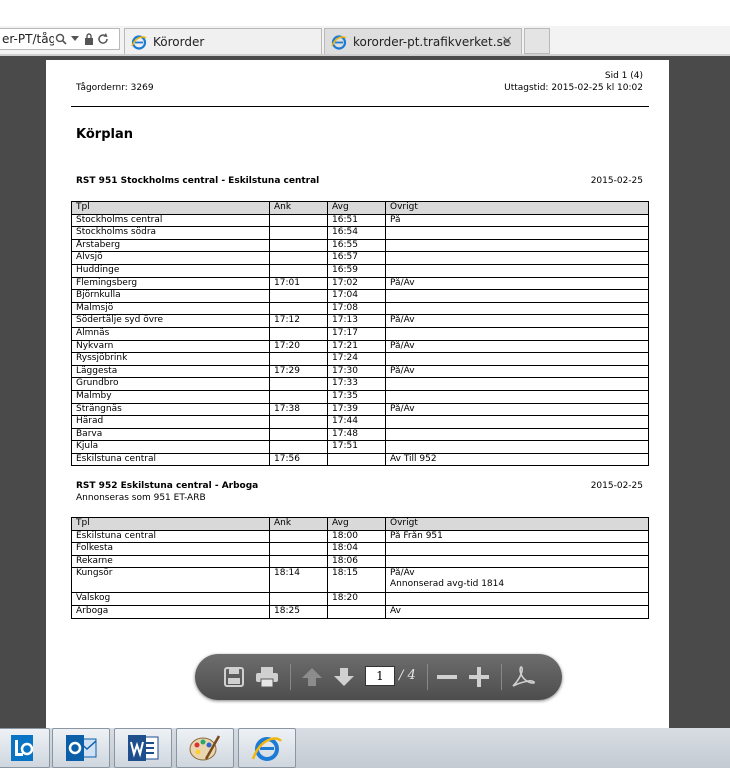 The width and height of the screenshot is (730, 768). What do you see at coordinates (360, 308) in the screenshot?
I see `table-row: Malmsjö 17:08` at bounding box center [360, 308].